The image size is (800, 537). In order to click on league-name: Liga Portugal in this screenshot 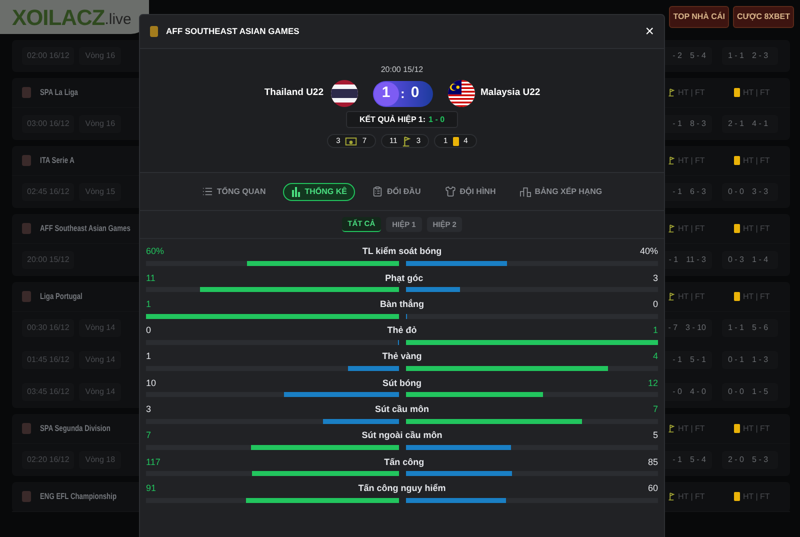, I will do `click(61, 296)`.